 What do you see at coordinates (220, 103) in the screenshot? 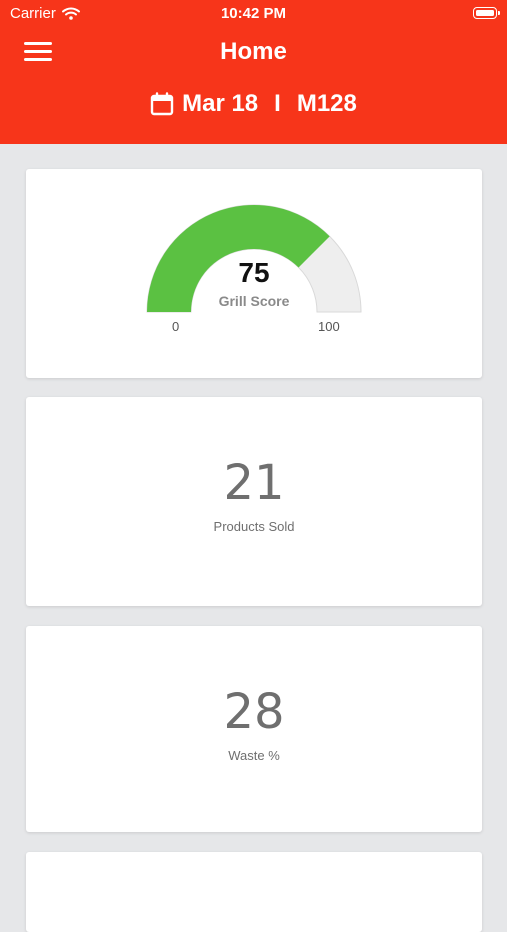
I see `selected-date: Mar 18` at bounding box center [220, 103].